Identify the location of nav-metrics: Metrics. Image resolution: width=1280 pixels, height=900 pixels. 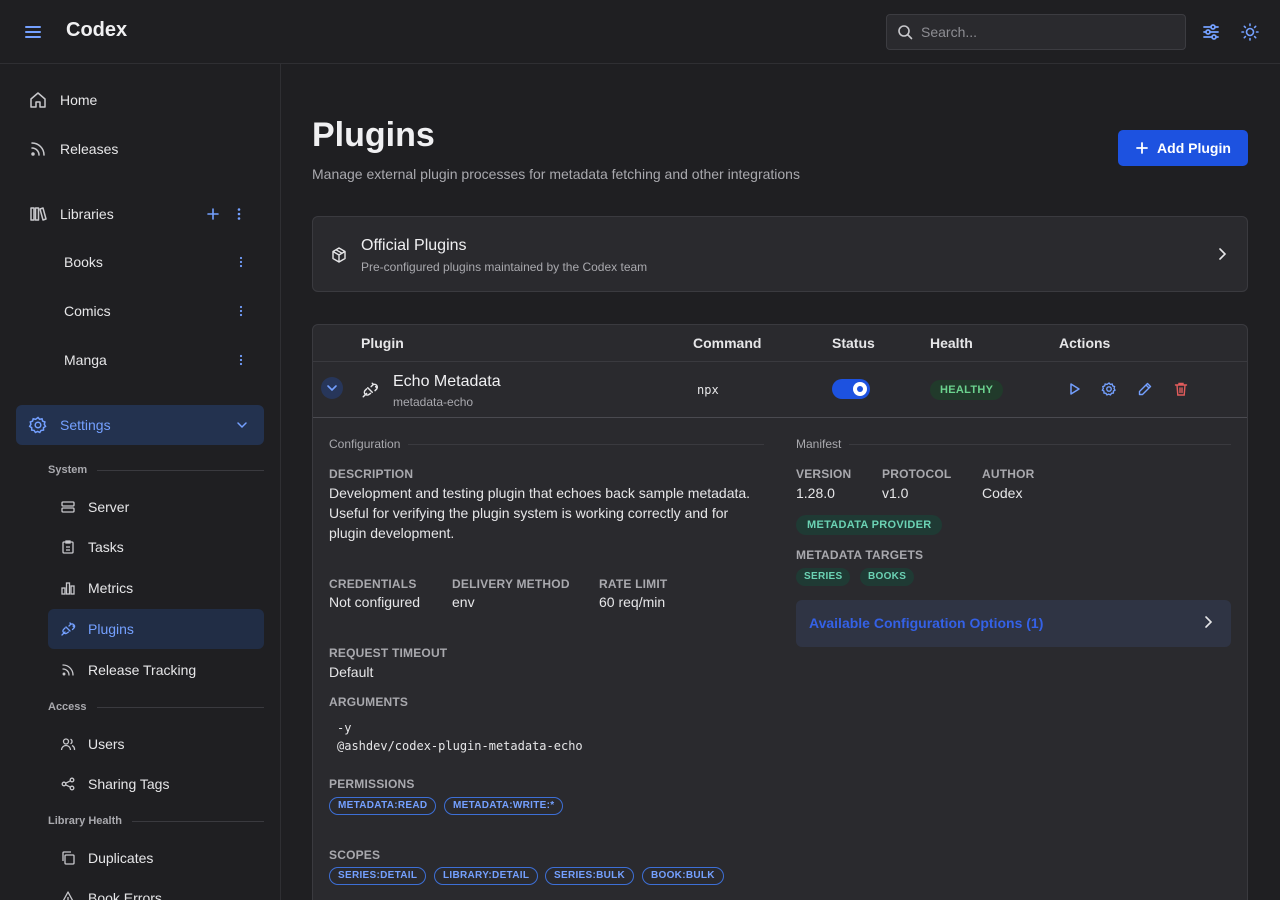
(156, 588).